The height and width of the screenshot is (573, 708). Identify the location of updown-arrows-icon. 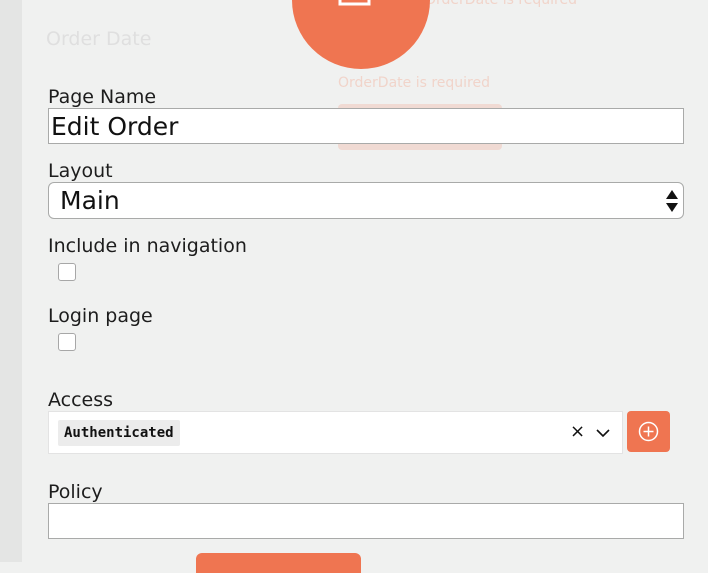
(672, 201).